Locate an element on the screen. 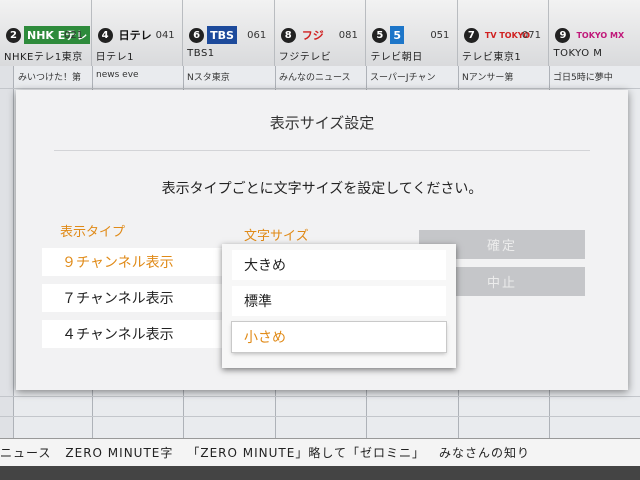  channel-number: 8 is located at coordinates (288, 35).